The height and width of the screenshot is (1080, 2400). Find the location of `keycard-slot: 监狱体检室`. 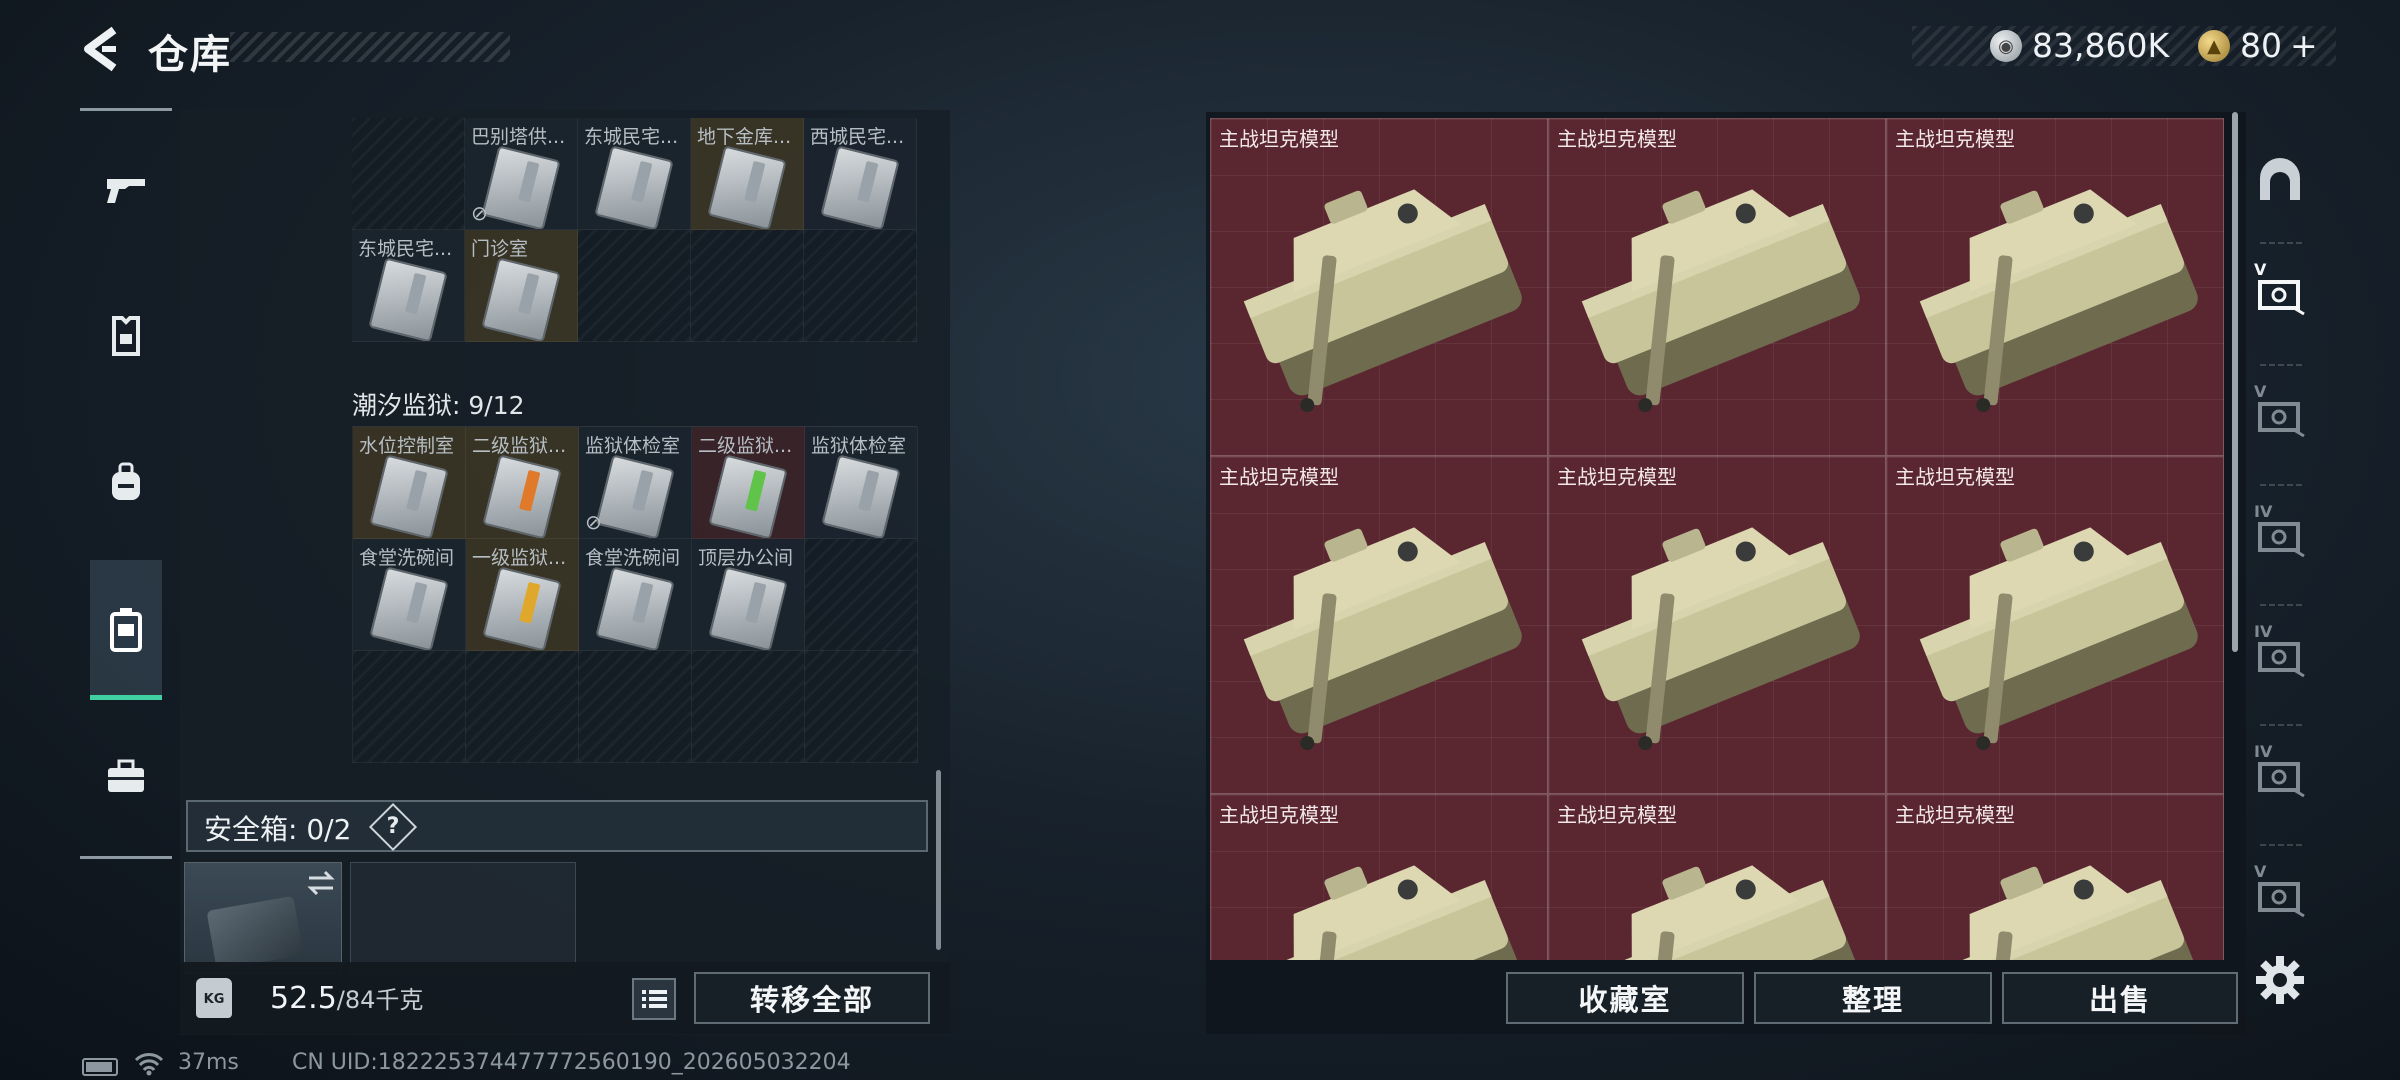

keycard-slot: 监狱体检室 is located at coordinates (861, 483).